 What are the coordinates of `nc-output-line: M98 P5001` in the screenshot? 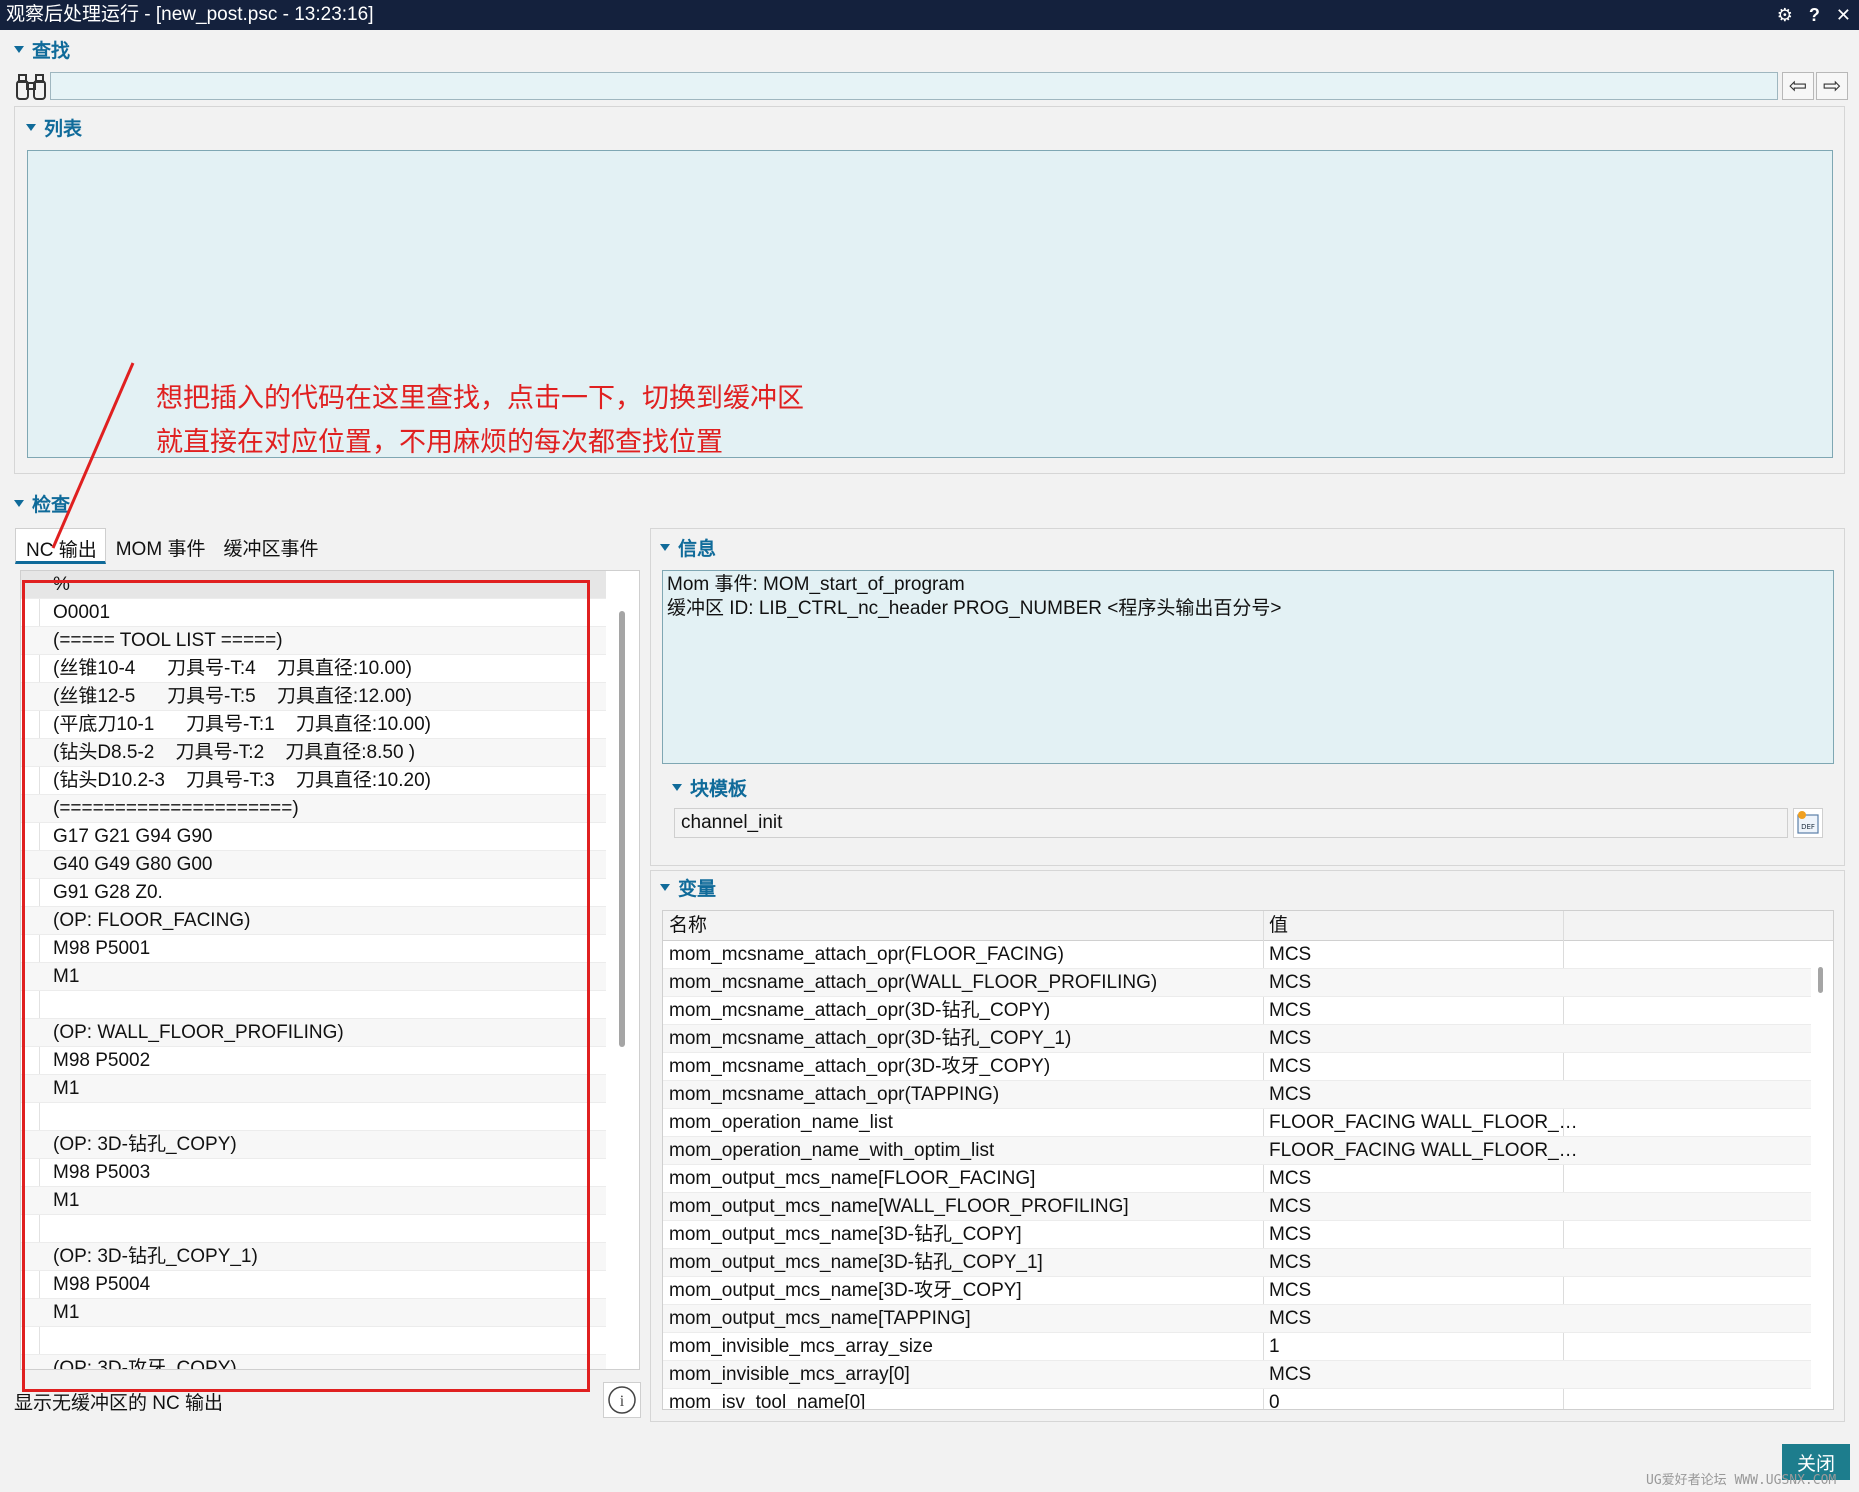 It's located at (313, 949).